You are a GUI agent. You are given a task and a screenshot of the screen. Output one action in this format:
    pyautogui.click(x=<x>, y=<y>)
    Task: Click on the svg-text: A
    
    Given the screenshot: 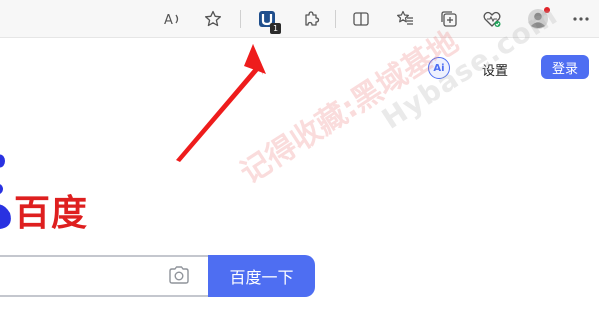 What is the action you would take?
    pyautogui.click(x=168, y=20)
    